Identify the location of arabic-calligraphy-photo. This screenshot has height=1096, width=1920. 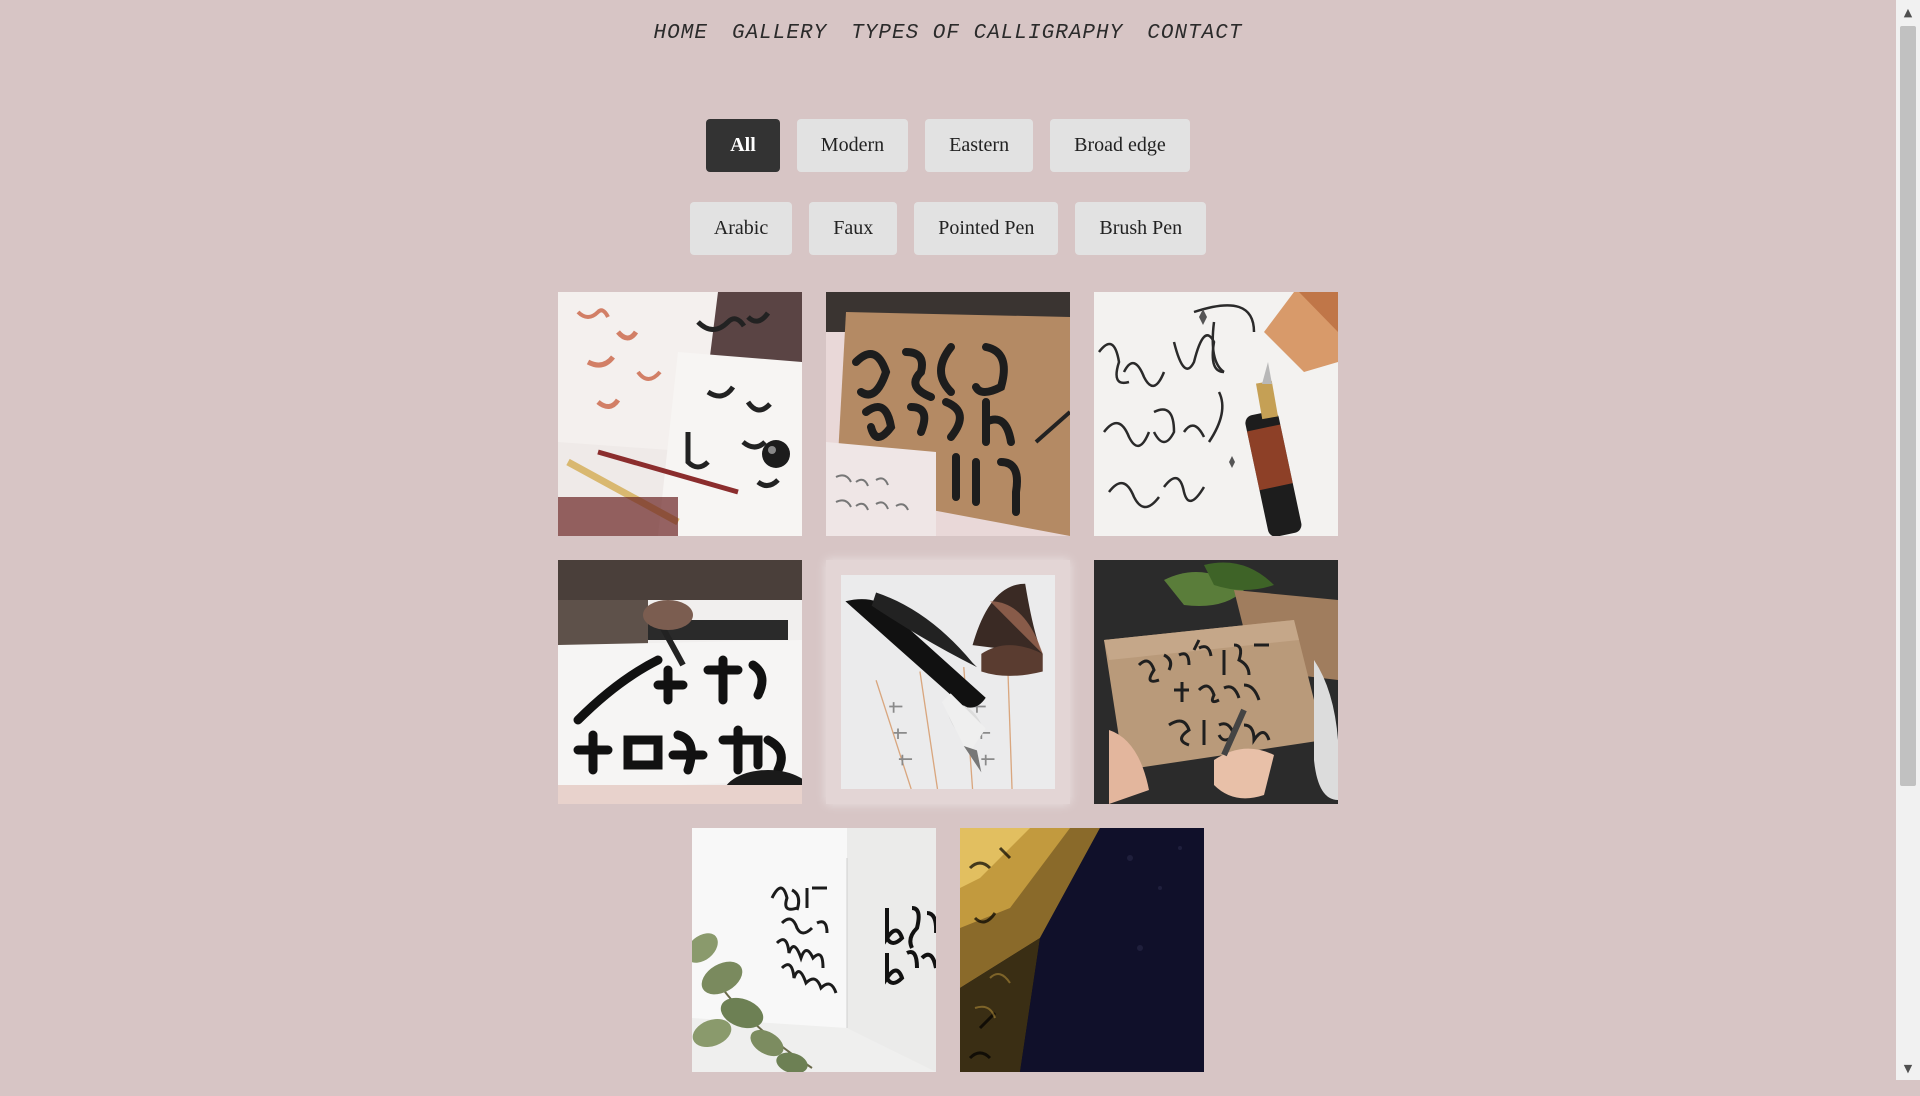
(680, 414).